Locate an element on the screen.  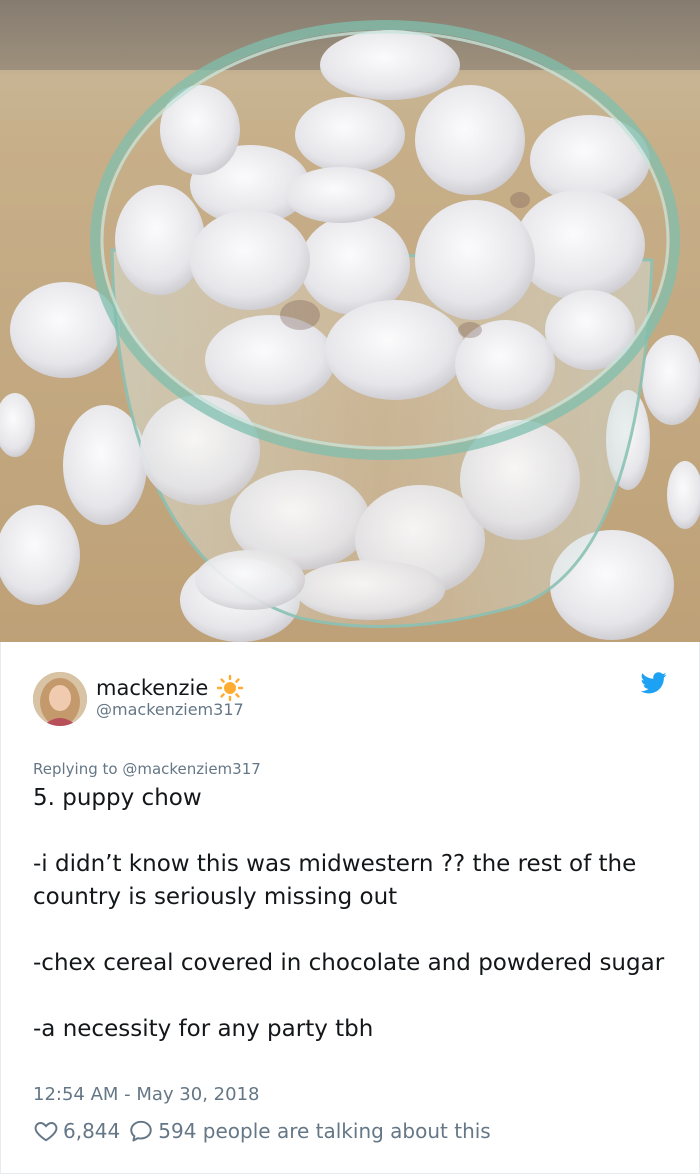
replying-to: Replying to @mackenziem317 is located at coordinates (147, 769).